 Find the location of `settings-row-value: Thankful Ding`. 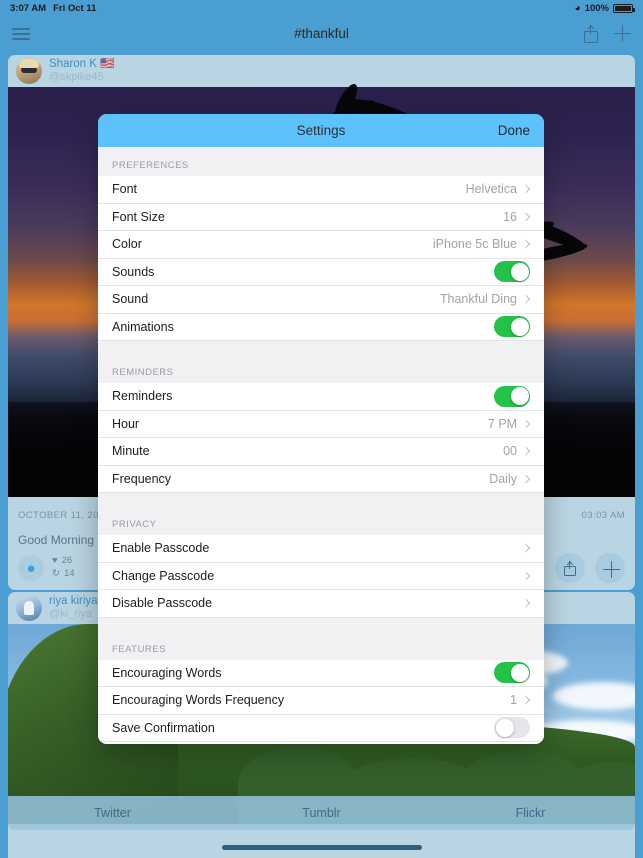

settings-row-value: Thankful Ding is located at coordinates (478, 299).